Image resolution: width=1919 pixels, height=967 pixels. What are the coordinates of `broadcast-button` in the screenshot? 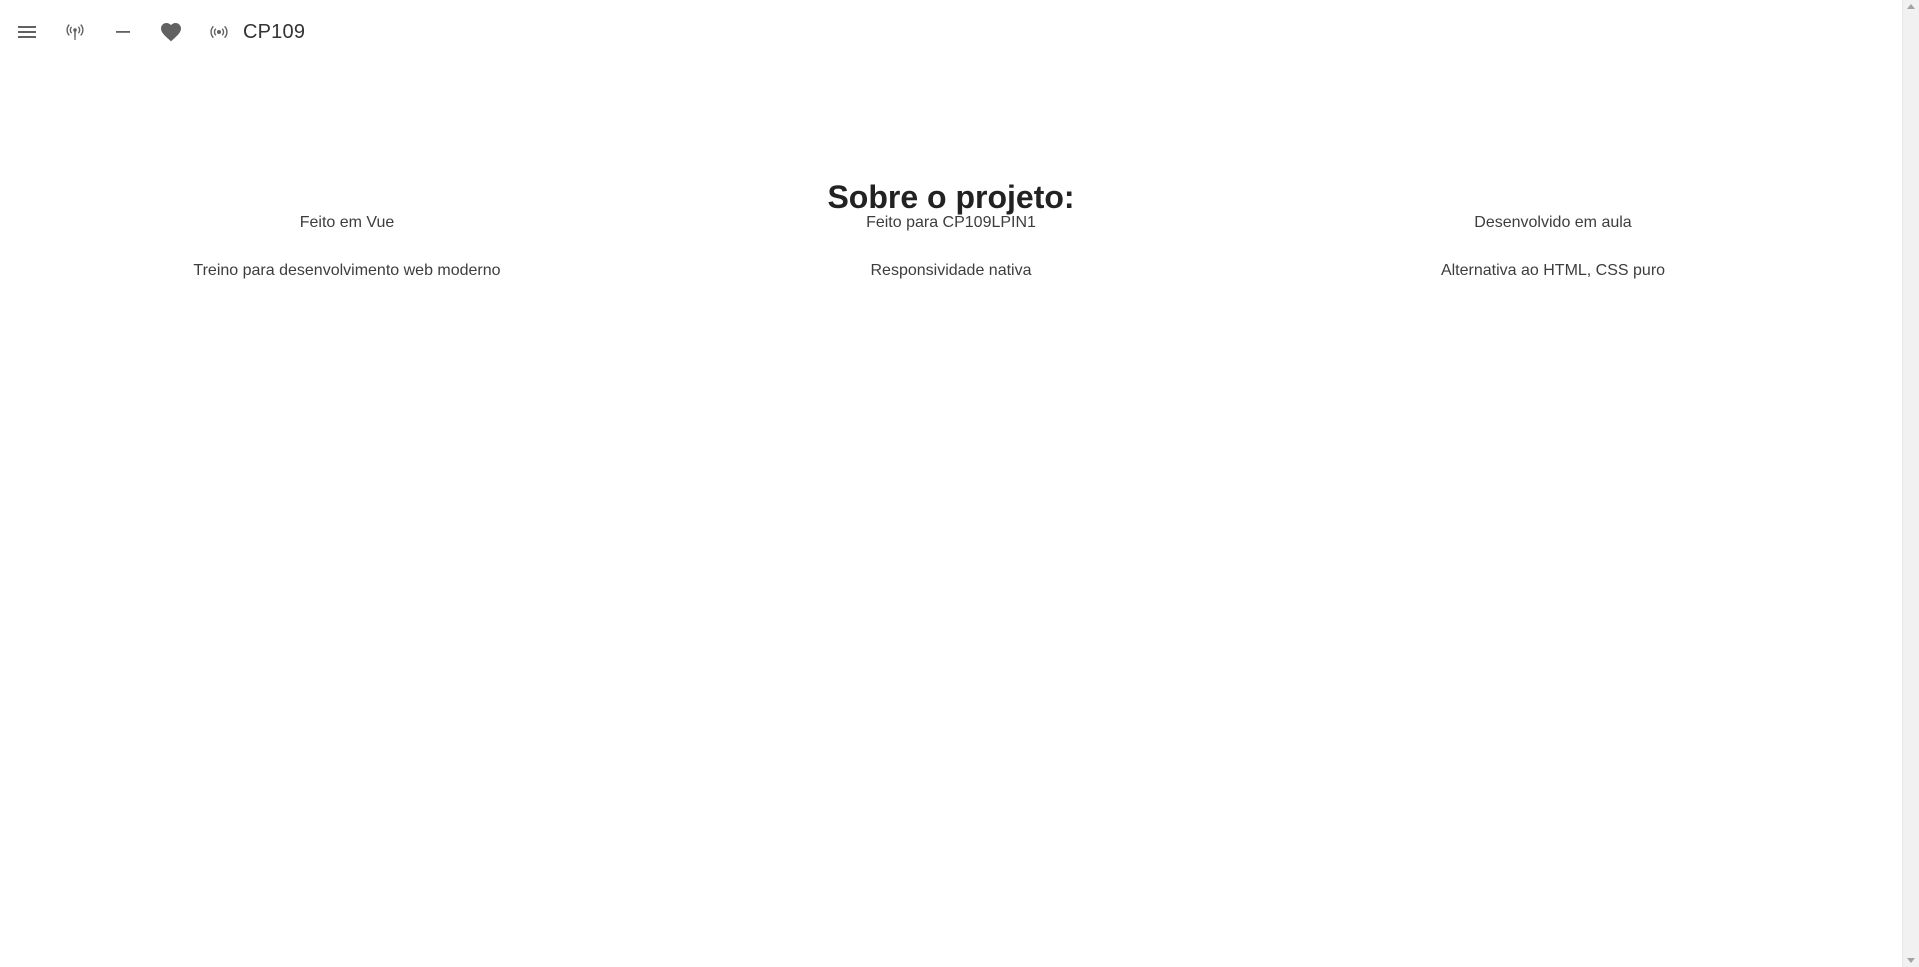 It's located at (219, 32).